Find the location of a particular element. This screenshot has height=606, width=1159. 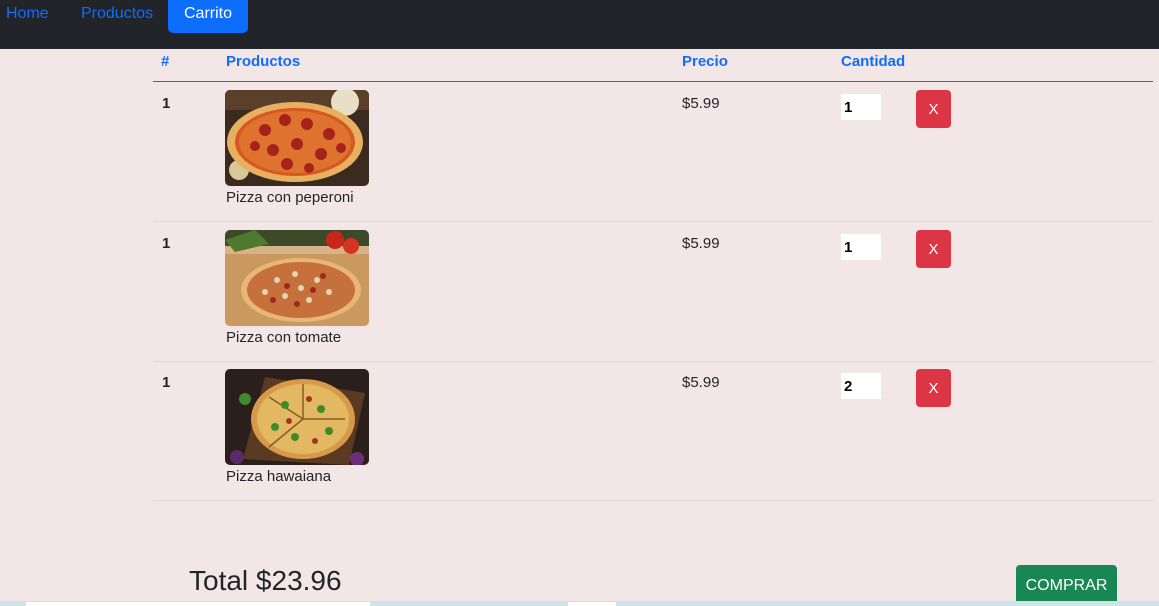

cart-table-header: # Productos Precio Cantidad is located at coordinates (653, 65).